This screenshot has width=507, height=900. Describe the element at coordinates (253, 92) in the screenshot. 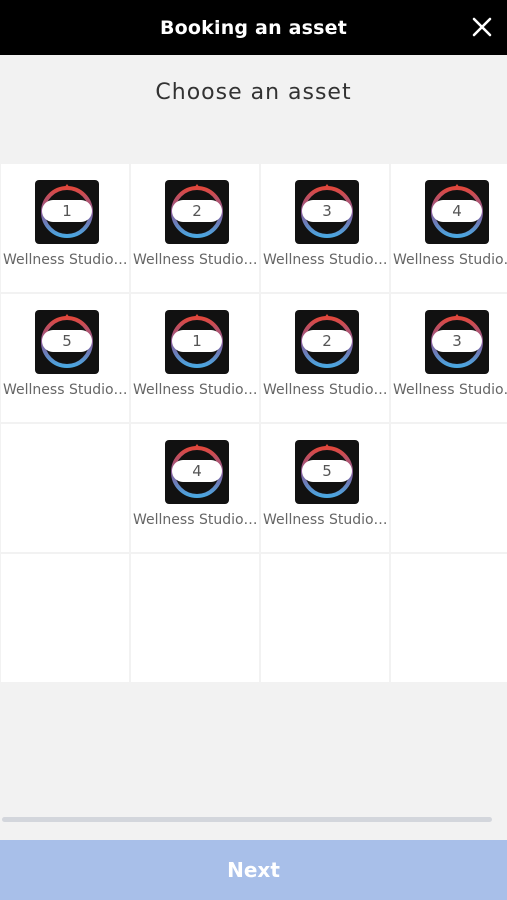

I see `choose-asset-heading: Choose an asset` at that location.